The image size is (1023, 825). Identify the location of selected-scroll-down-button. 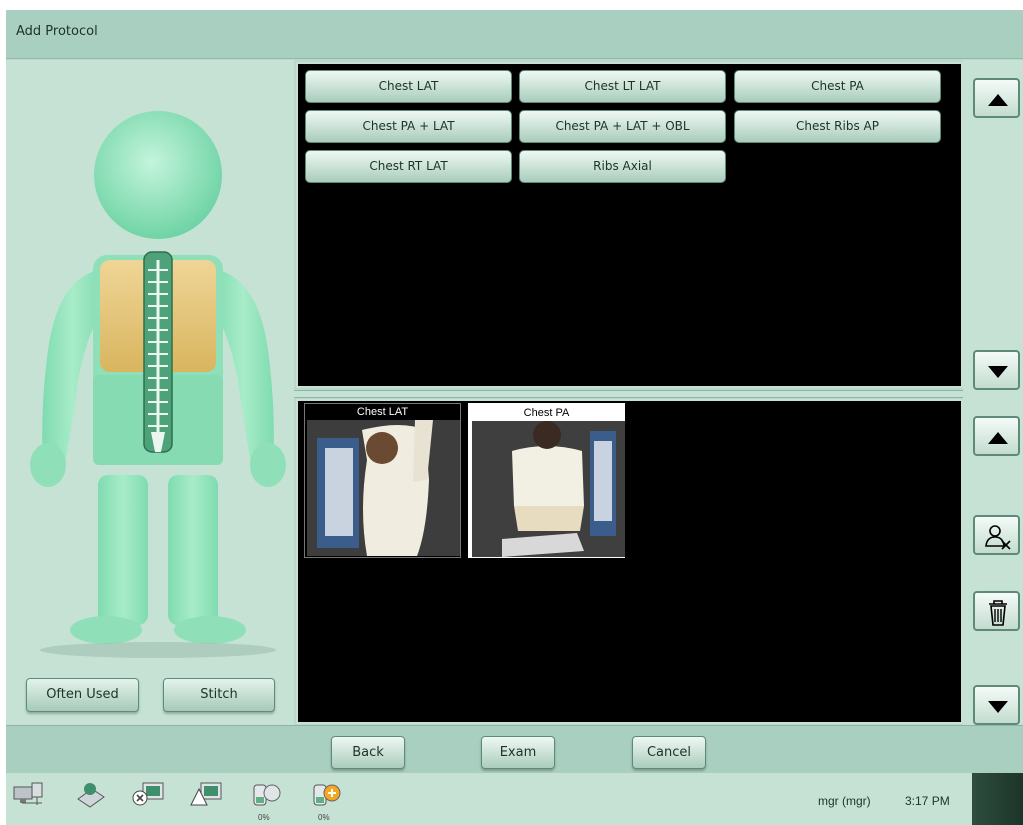
(996, 705).